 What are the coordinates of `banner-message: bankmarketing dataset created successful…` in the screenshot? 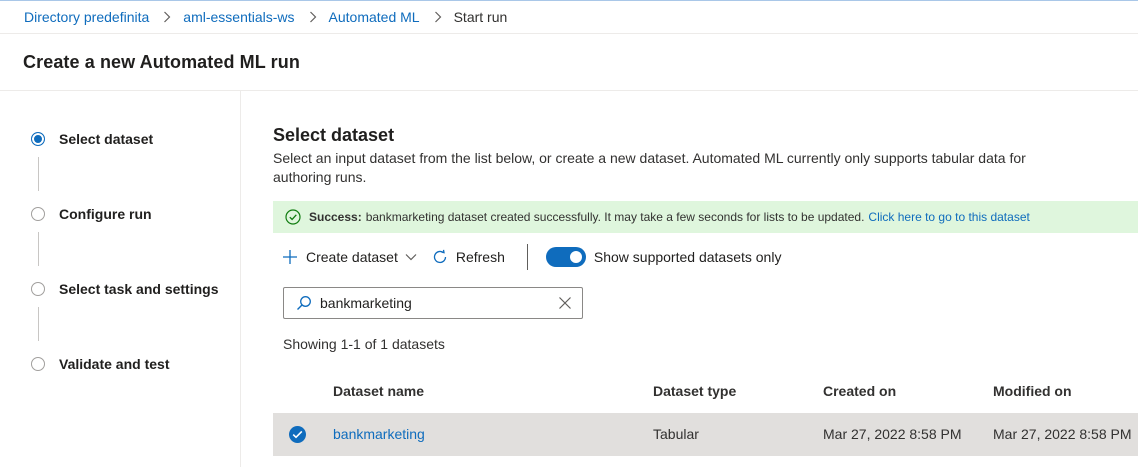 It's located at (615, 217).